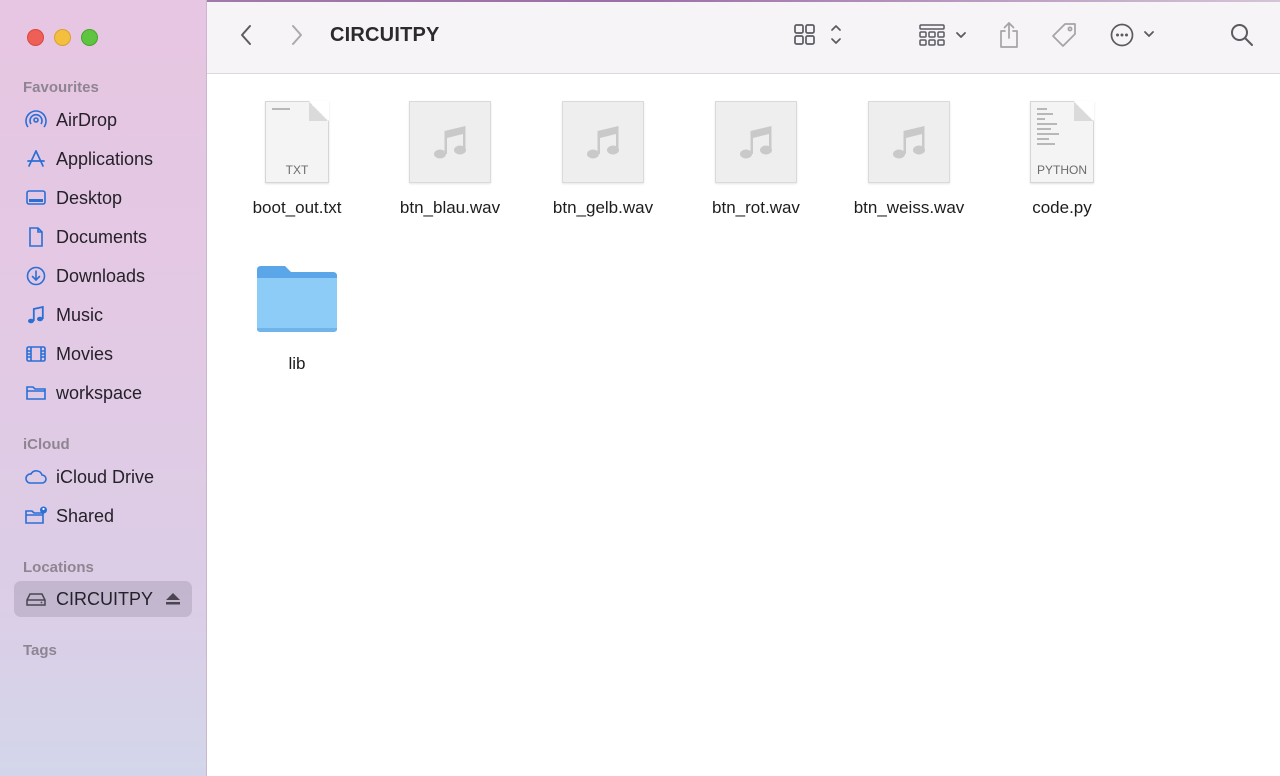 The image size is (1280, 776). I want to click on sidebar-item-music: Music, so click(103, 315).